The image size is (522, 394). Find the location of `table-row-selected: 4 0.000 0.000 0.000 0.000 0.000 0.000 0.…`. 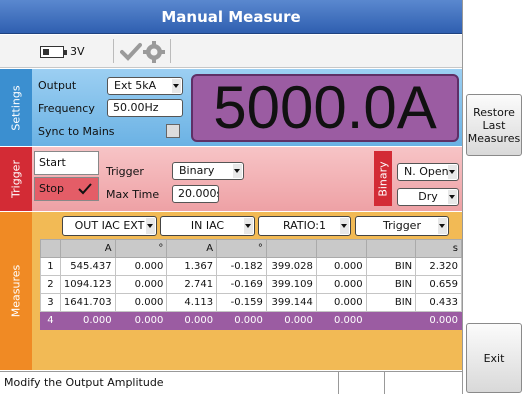

table-row-selected: 4 0.000 0.000 0.000 0.000 0.000 0.000 0.… is located at coordinates (251, 320).